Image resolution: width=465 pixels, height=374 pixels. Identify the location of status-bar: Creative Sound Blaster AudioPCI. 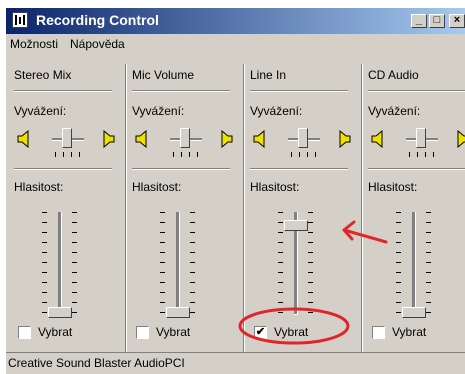
(235, 363).